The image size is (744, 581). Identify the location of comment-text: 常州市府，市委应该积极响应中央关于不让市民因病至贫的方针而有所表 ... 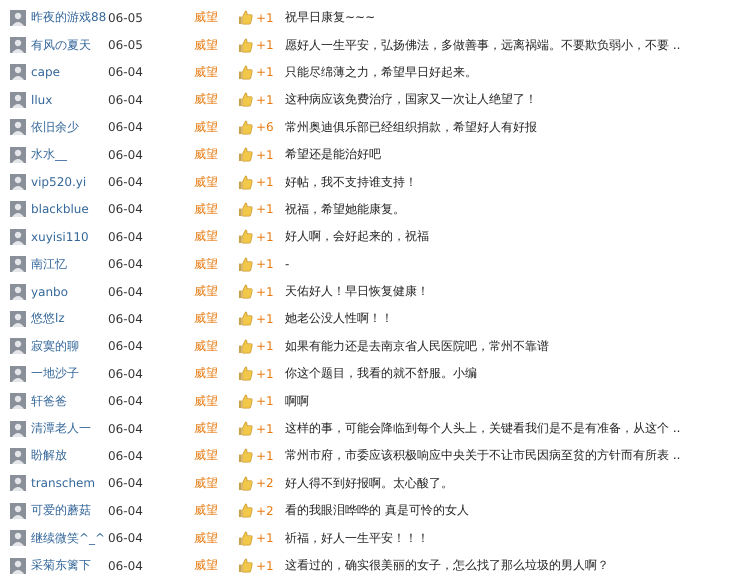
(482, 455).